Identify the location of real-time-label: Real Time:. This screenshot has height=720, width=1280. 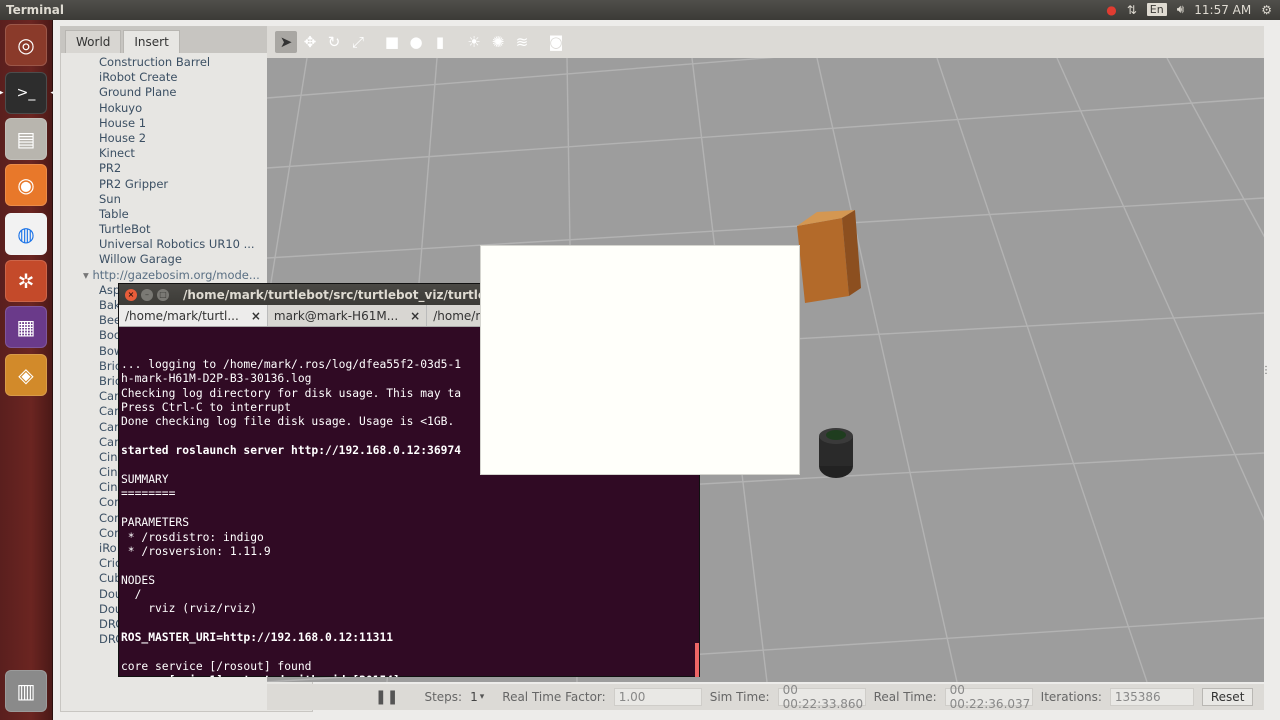
(905, 697).